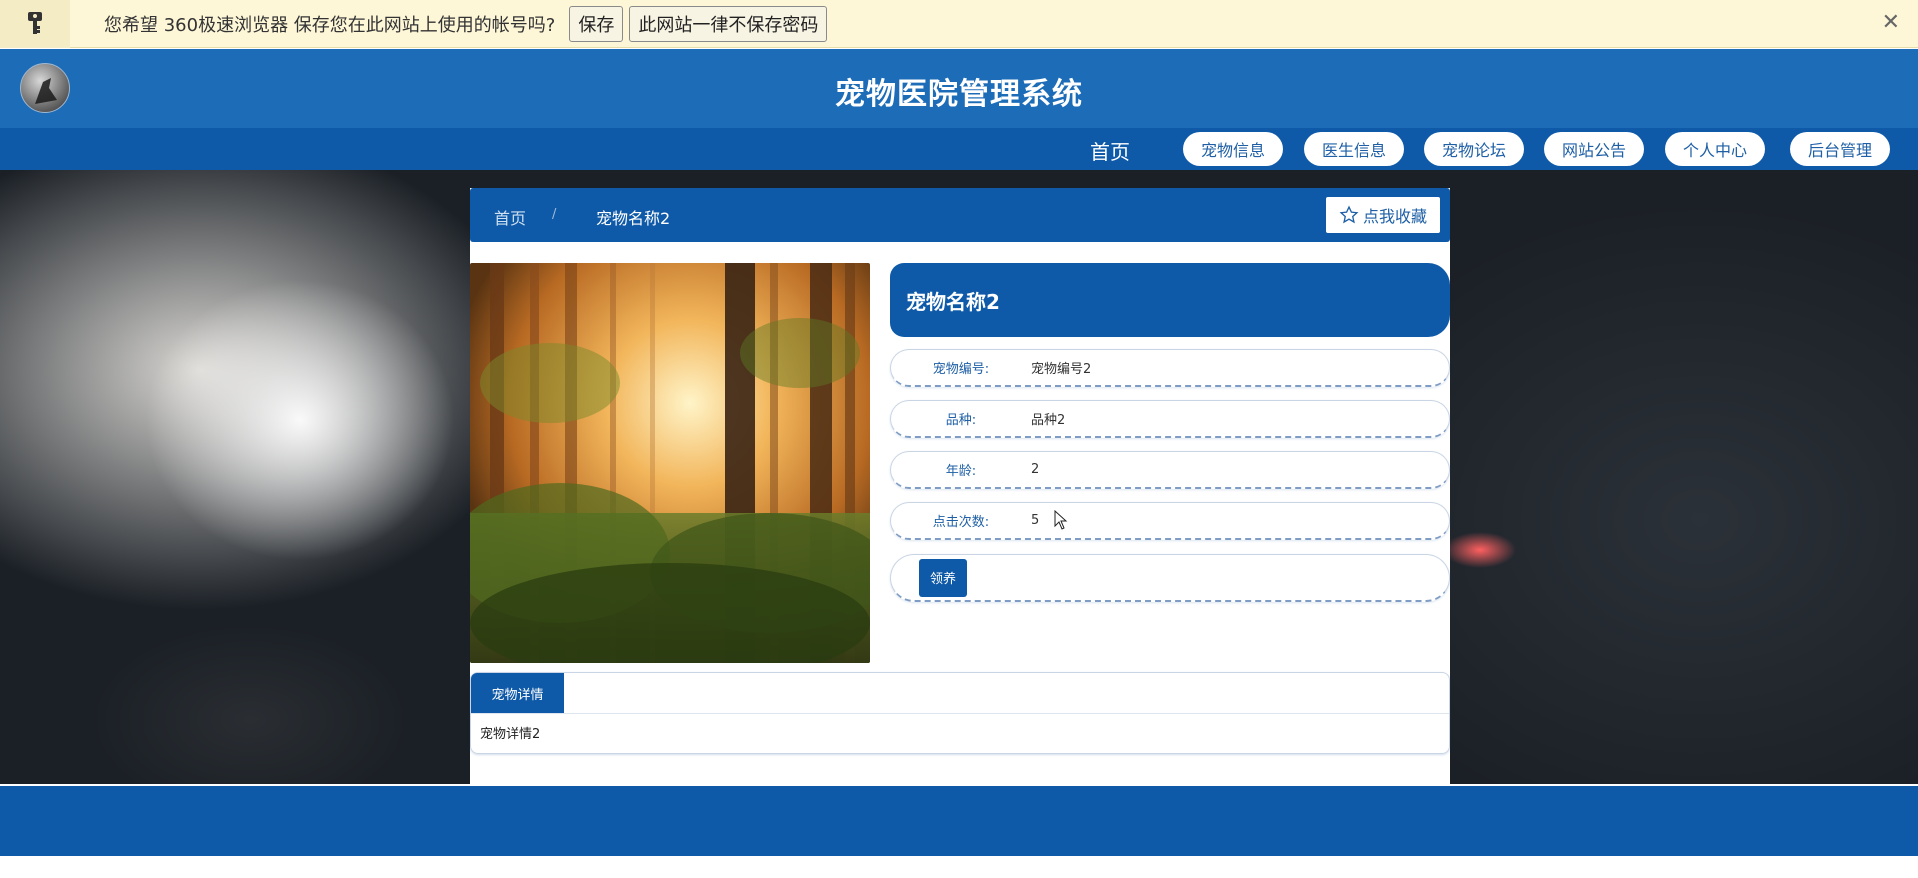  What do you see at coordinates (1170, 300) in the screenshot?
I see `pet-name-title: 宠物名称2` at bounding box center [1170, 300].